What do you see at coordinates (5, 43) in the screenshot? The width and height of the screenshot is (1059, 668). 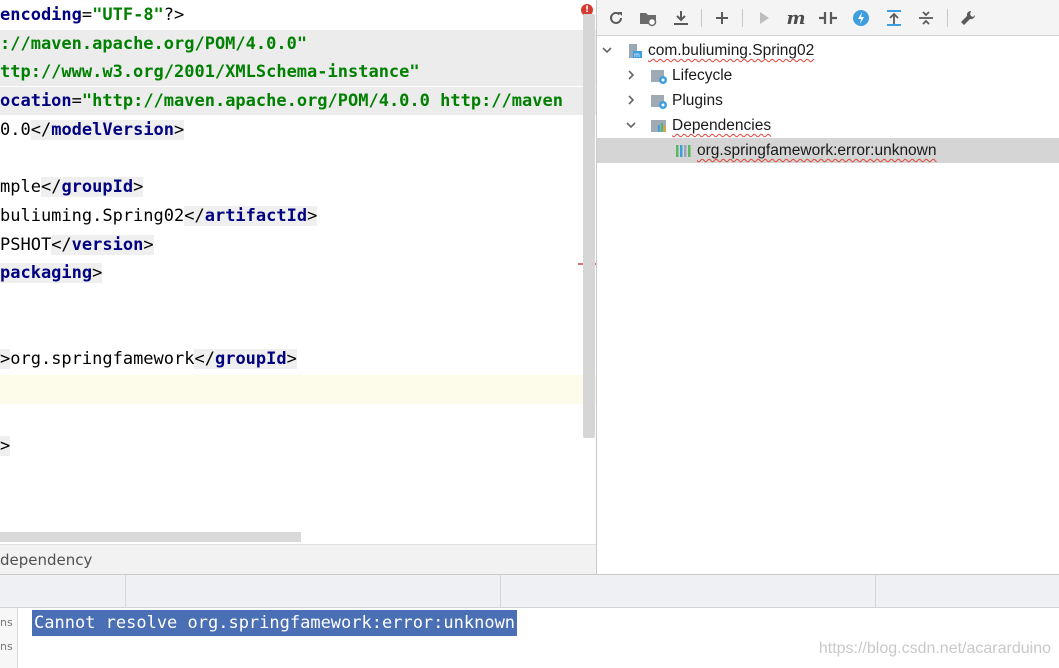 I see `xml-string: :` at bounding box center [5, 43].